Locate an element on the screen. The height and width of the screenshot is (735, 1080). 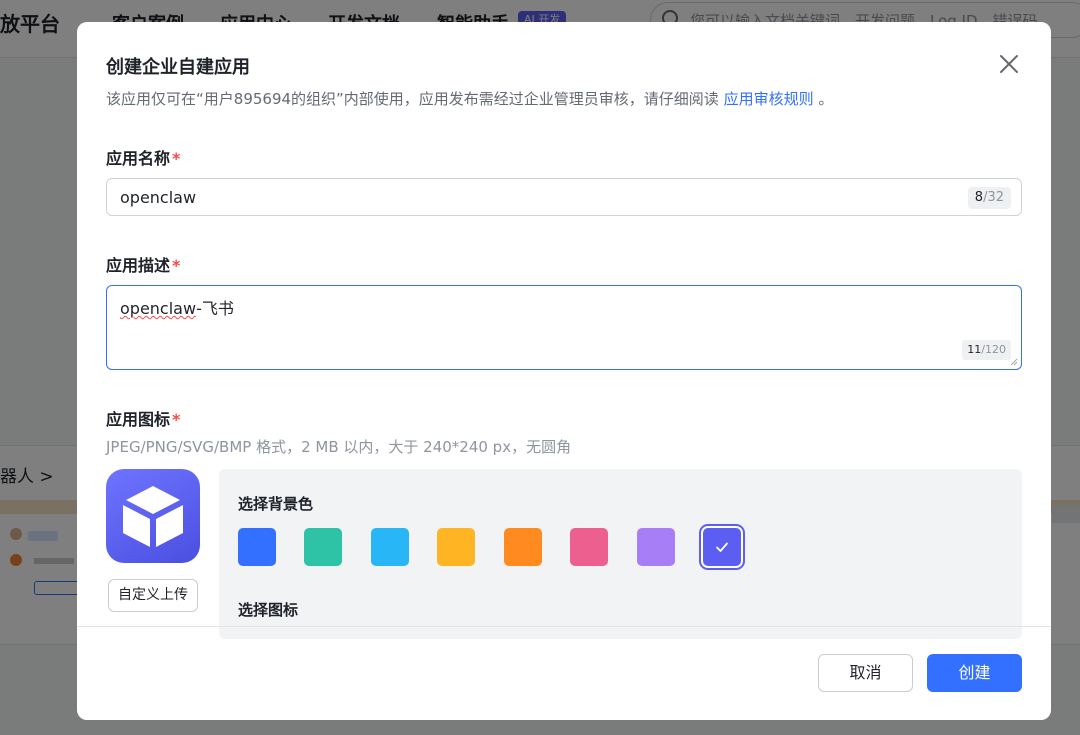
app-desc-label: 应用描述 * is located at coordinates (143, 265).